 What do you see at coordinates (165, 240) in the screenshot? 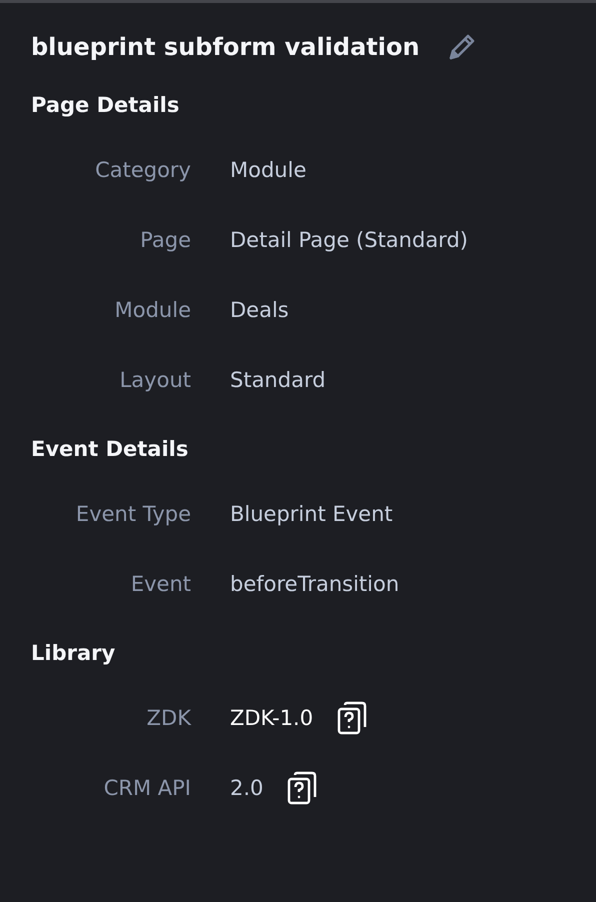
I see `field-label: Page` at bounding box center [165, 240].